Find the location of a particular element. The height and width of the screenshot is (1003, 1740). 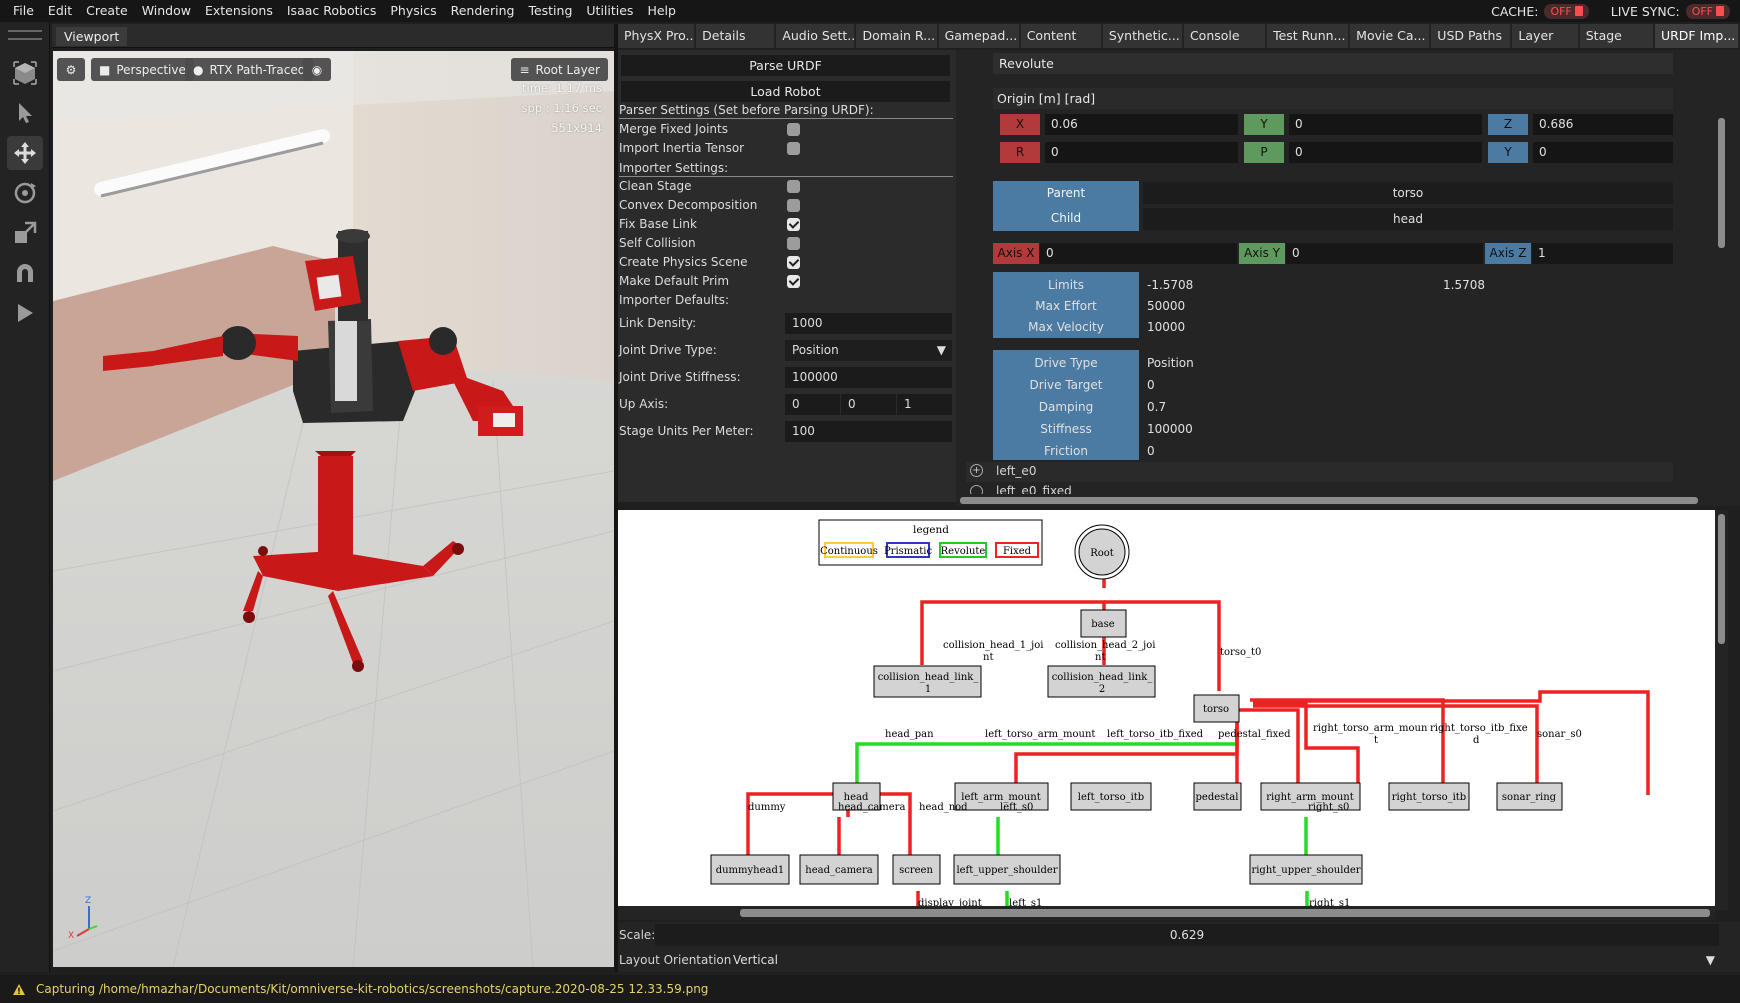

node-collision-head-link-2: collision_head_link_ is located at coordinates (1102, 677).